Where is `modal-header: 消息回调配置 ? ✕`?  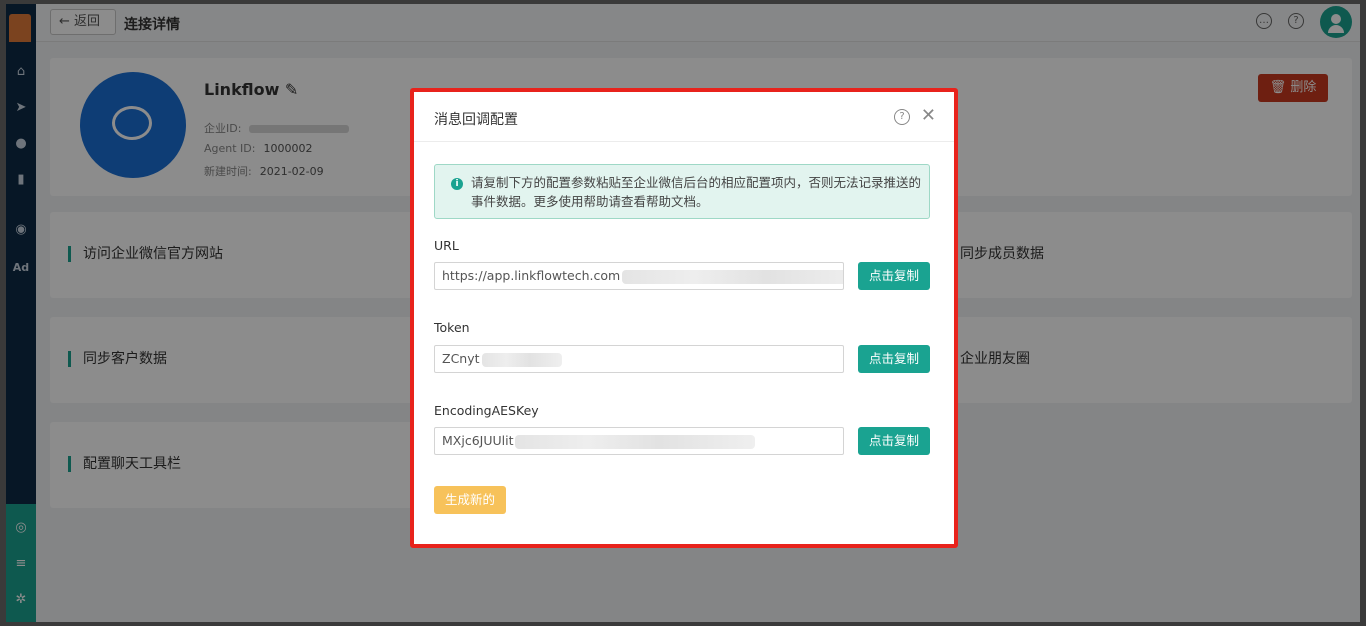 modal-header: 消息回调配置 ? ✕ is located at coordinates (684, 117).